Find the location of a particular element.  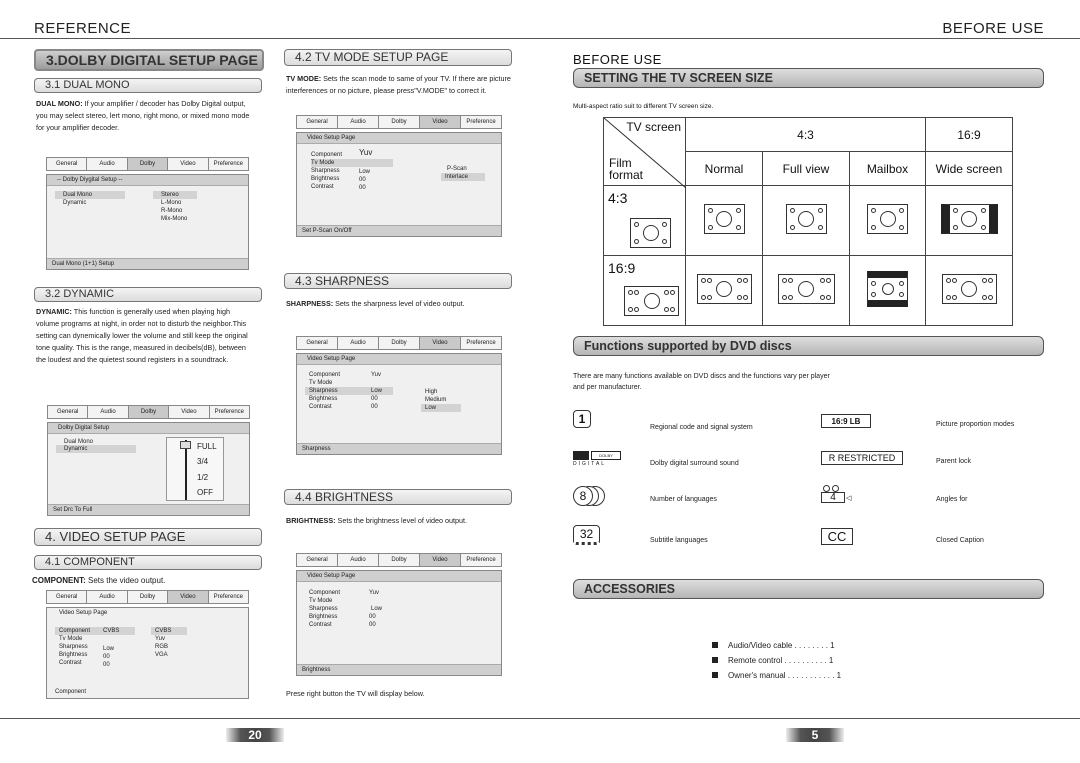

osd-option-high: High is located at coordinates (431, 392).